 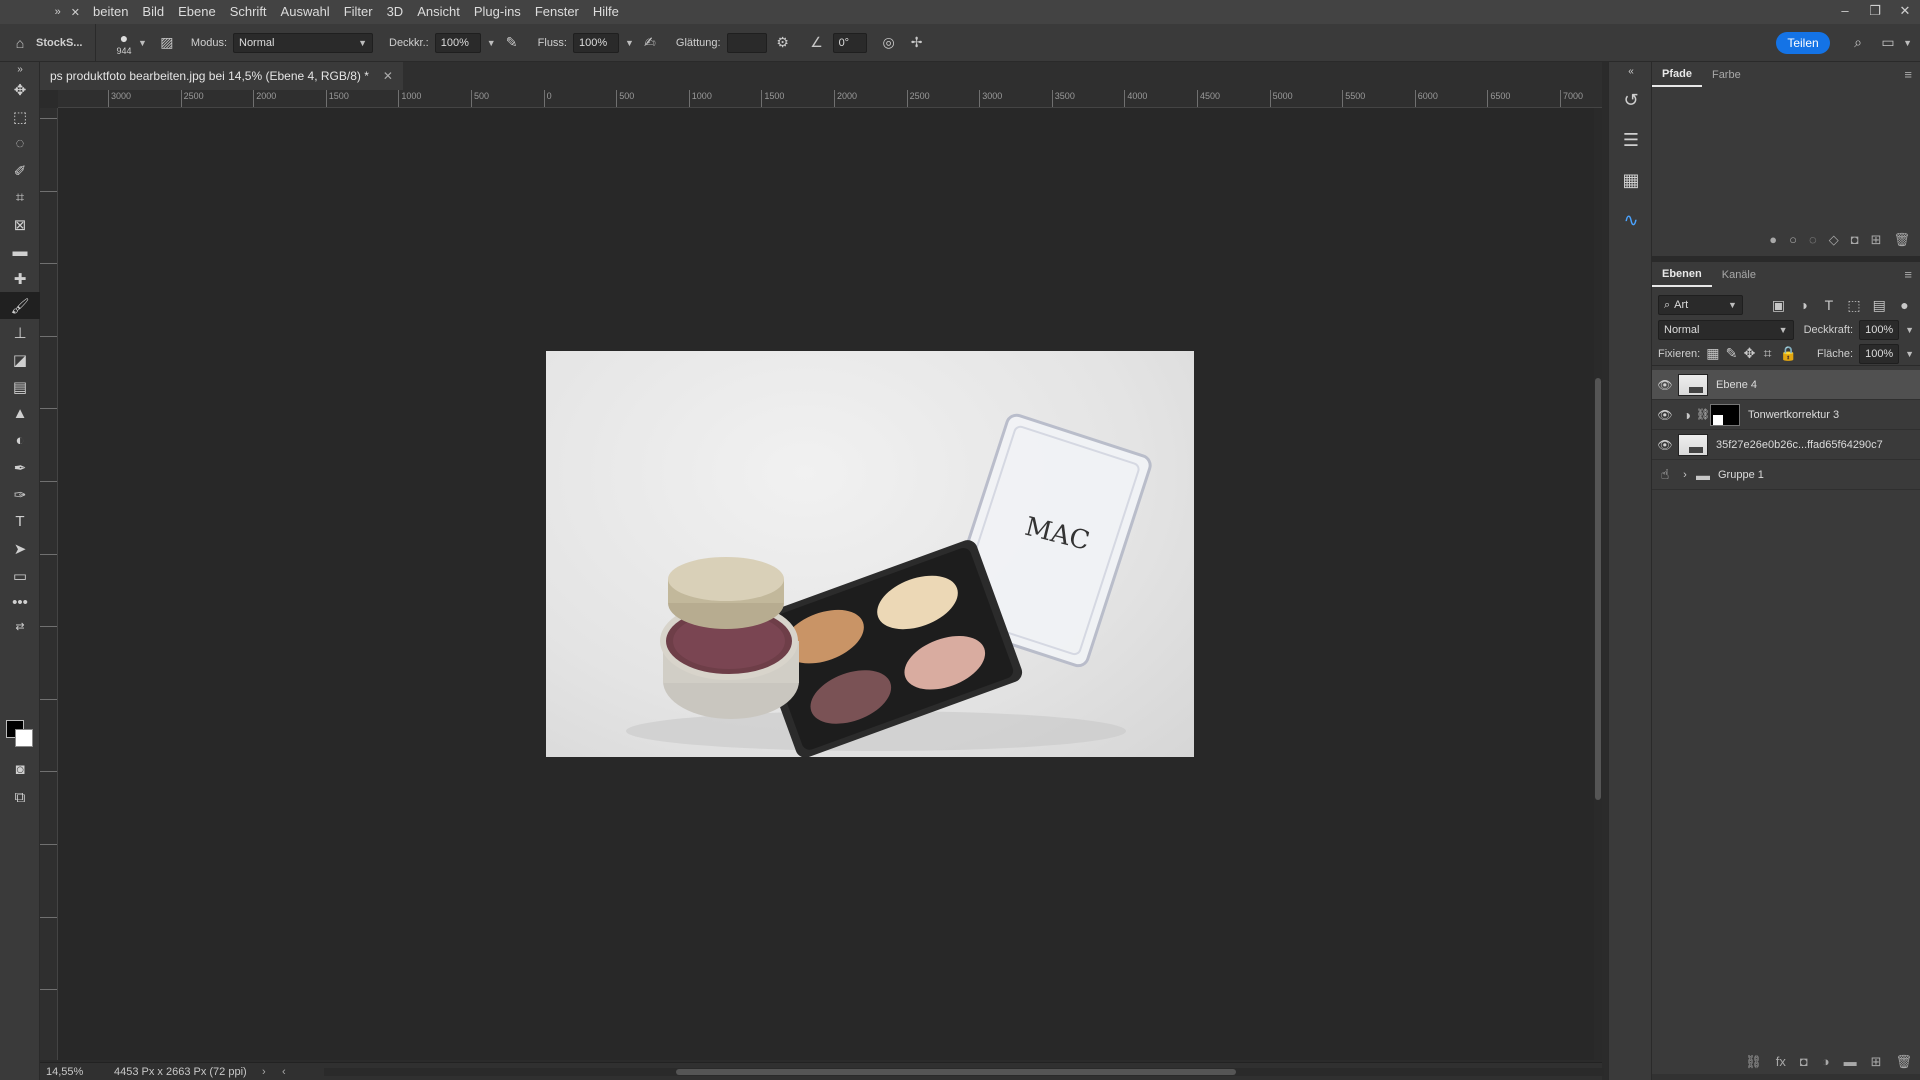 I want to click on menu-item-bild: Bild, so click(x=153, y=12).